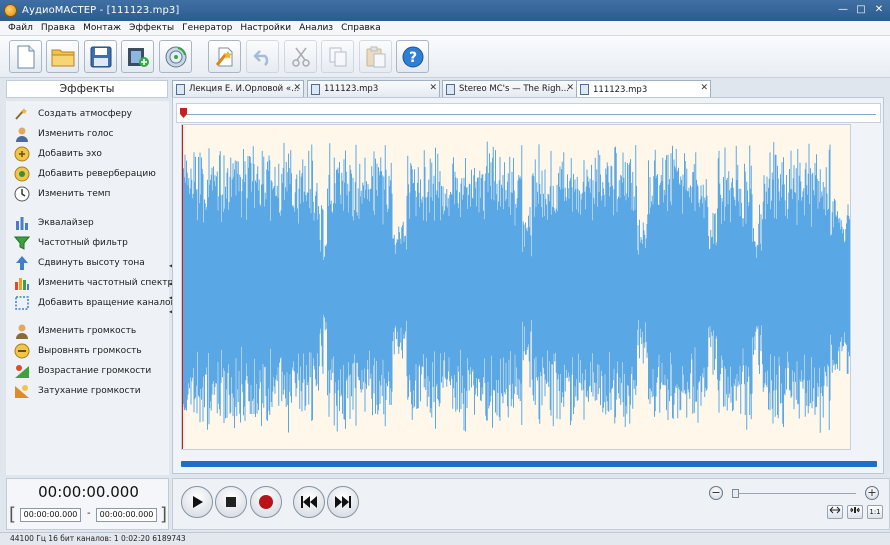 Image resolution: width=890 pixels, height=545 pixels. I want to click on record-button, so click(175, 56).